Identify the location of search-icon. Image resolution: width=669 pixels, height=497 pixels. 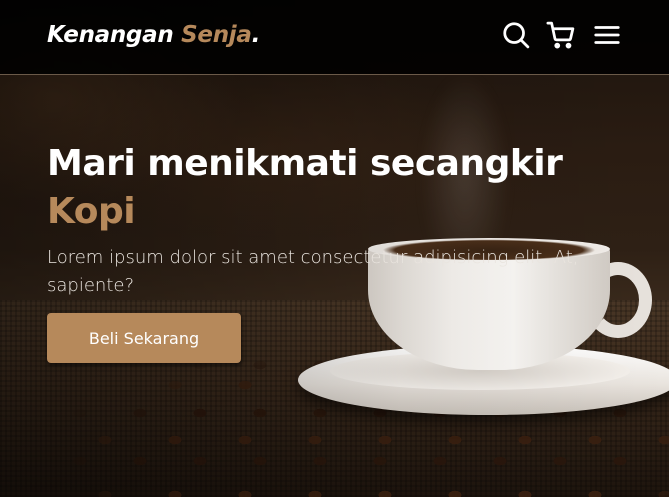
(516, 35).